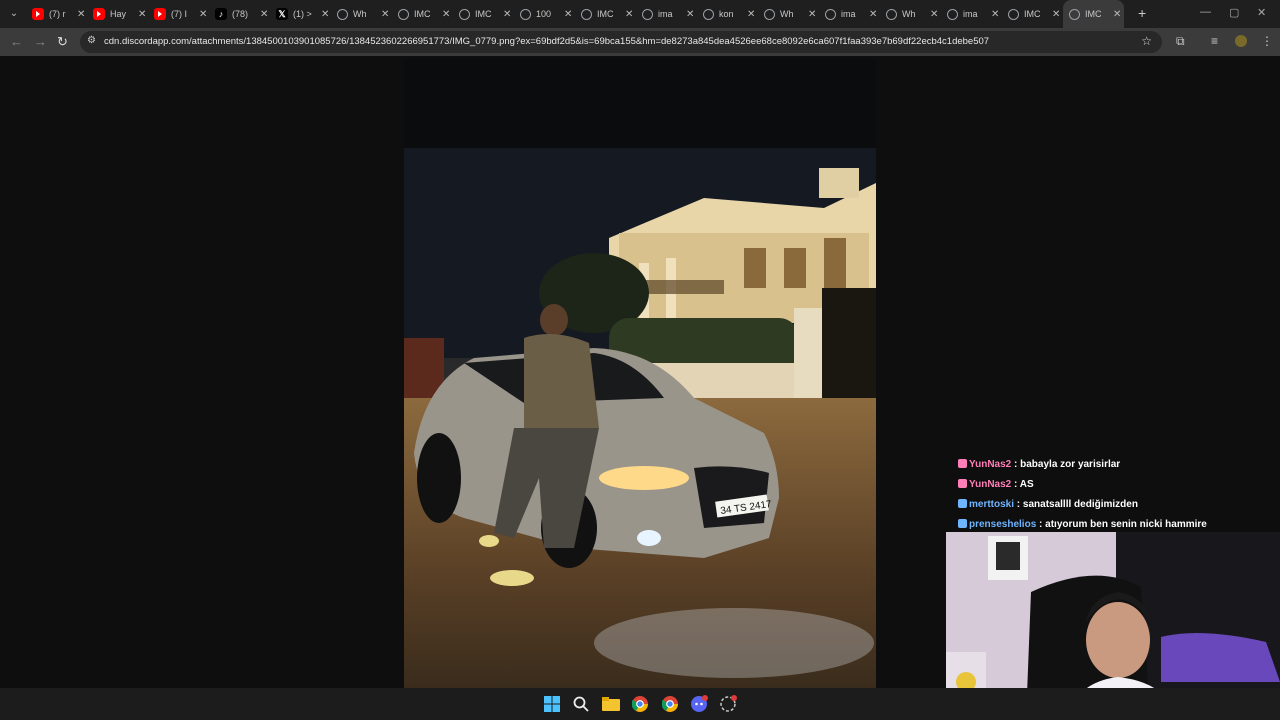 Image resolution: width=1280 pixels, height=720 pixels. What do you see at coordinates (611, 704) in the screenshot?
I see `file-explorer-icon` at bounding box center [611, 704].